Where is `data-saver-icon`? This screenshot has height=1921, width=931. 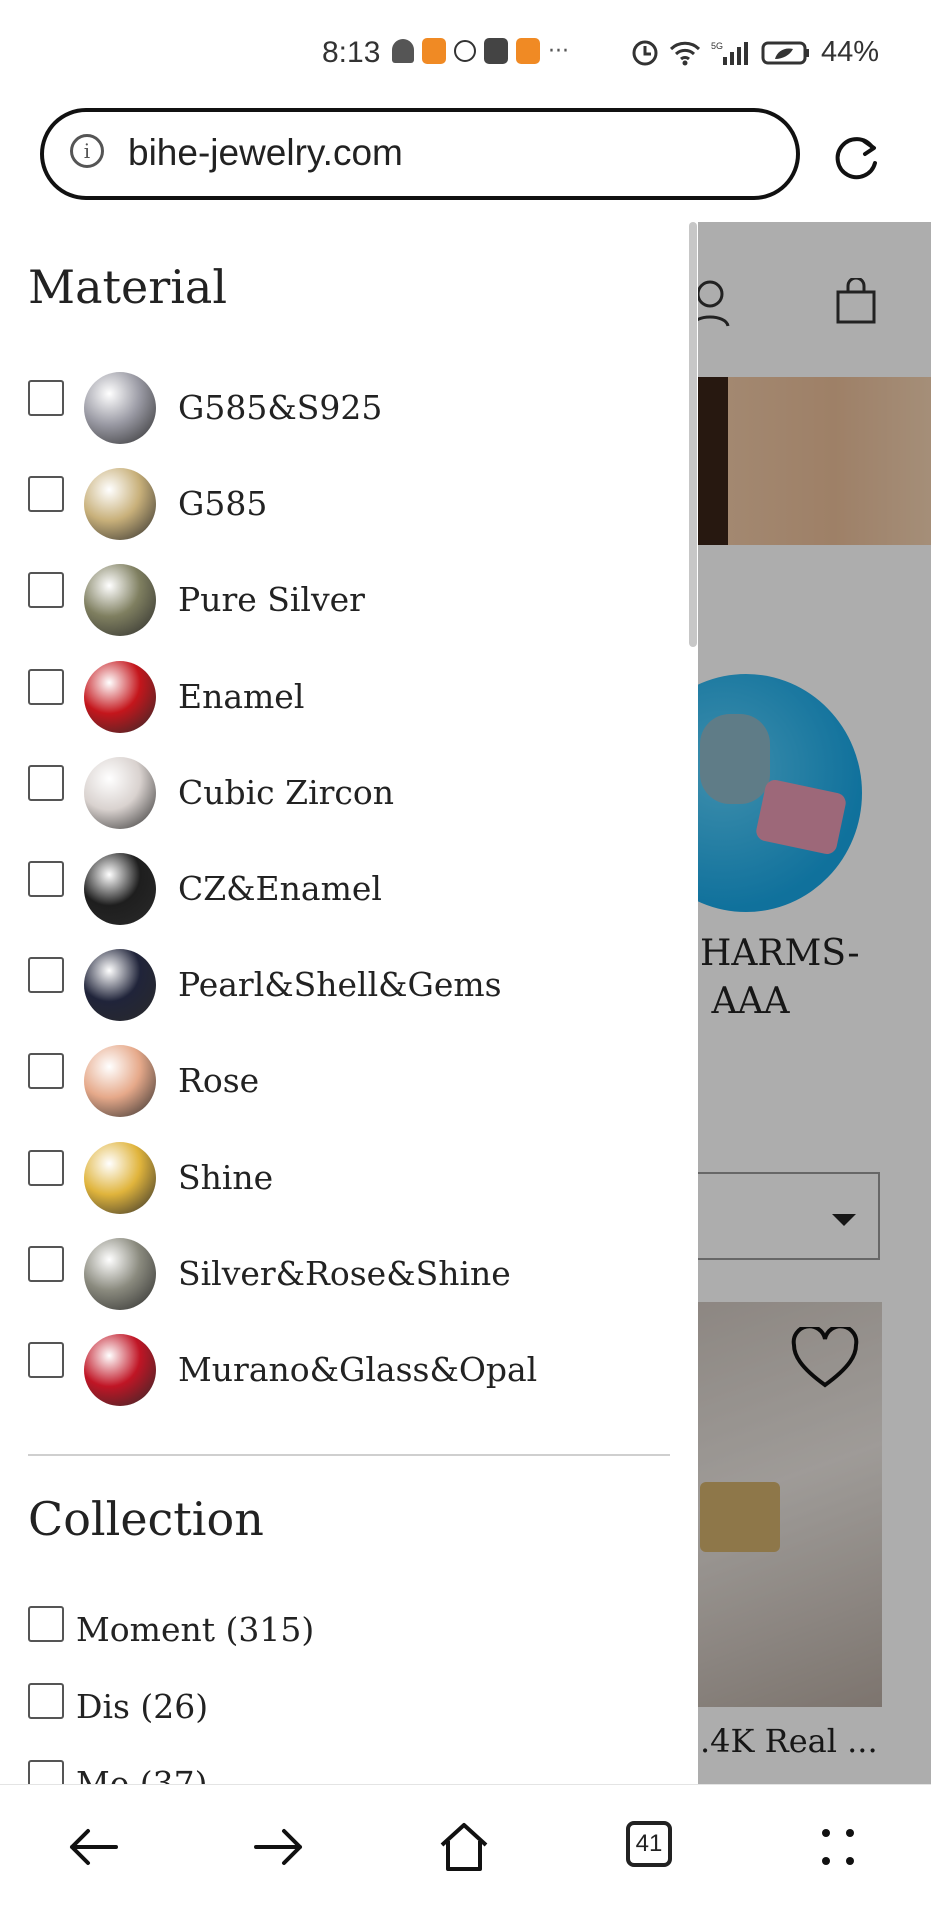
data-saver-icon is located at coordinates (645, 52).